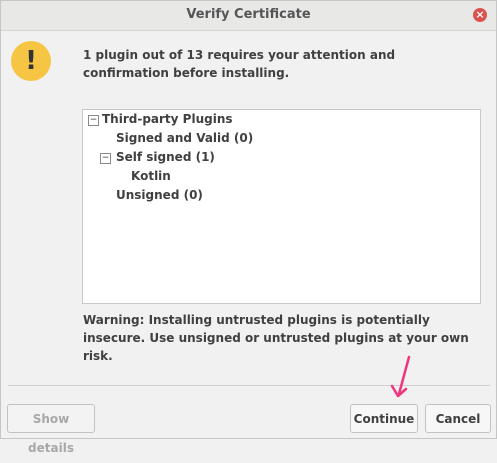 The height and width of the screenshot is (463, 497). What do you see at coordinates (151, 176) in the screenshot?
I see `tree-item-kotlin: Kotlin` at bounding box center [151, 176].